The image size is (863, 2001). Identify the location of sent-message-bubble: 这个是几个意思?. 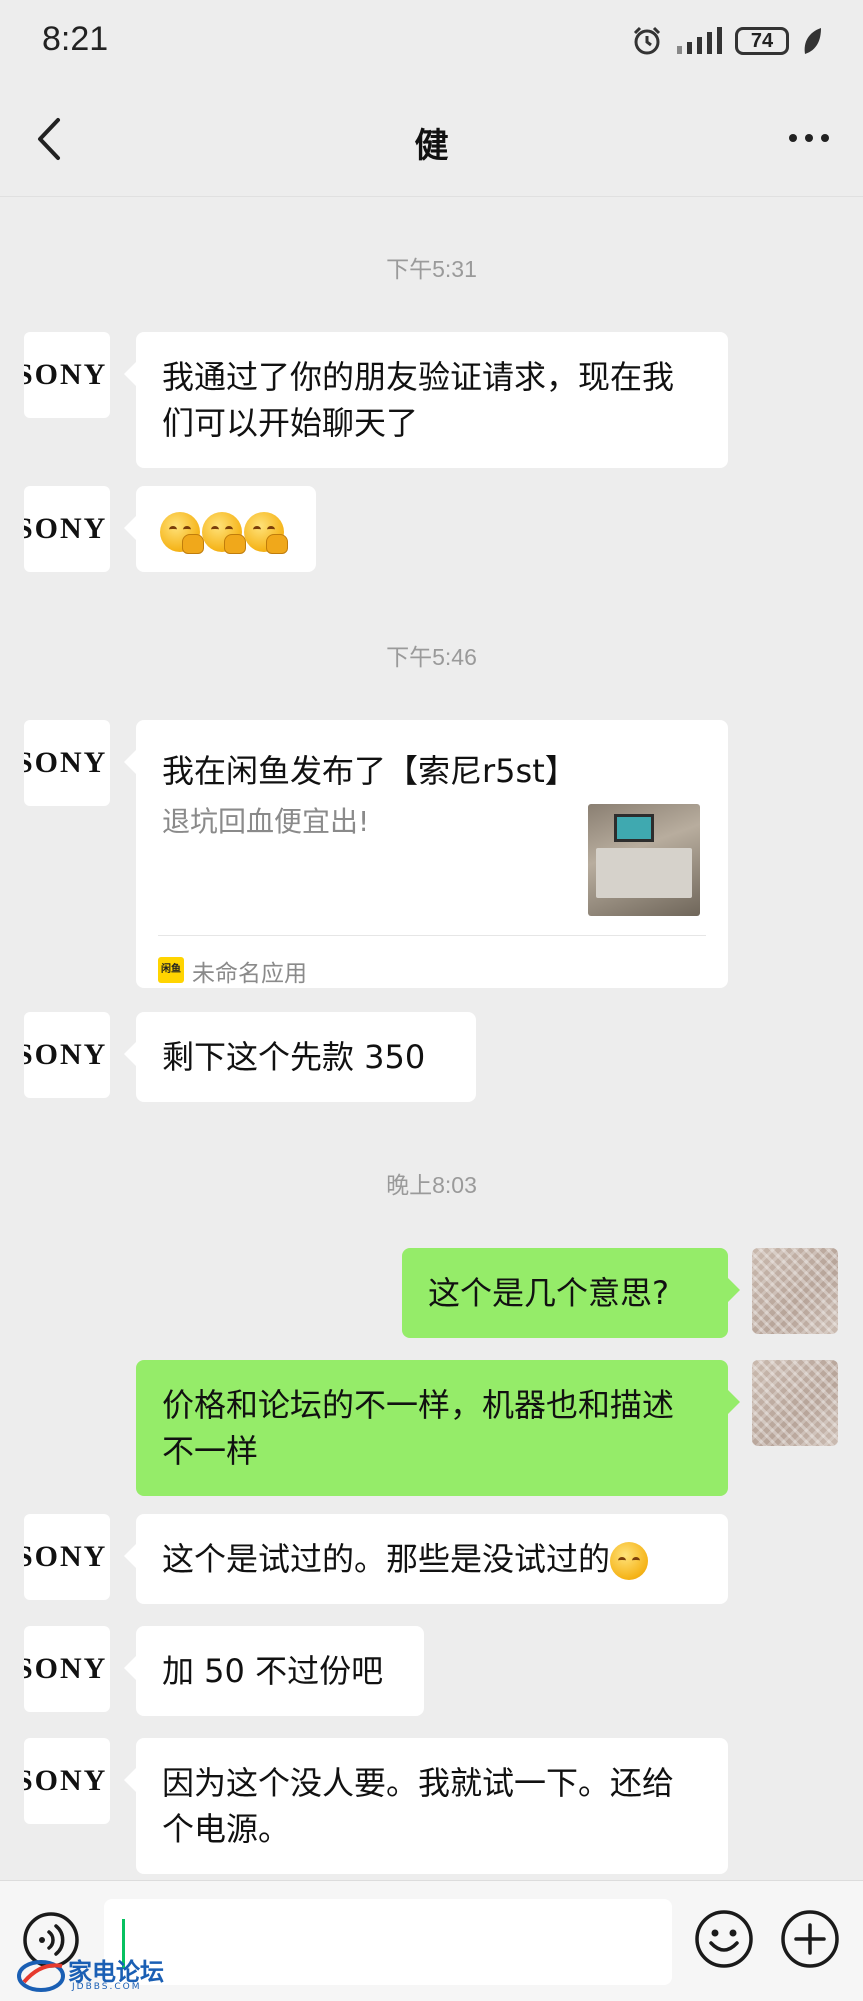
(571, 1293).